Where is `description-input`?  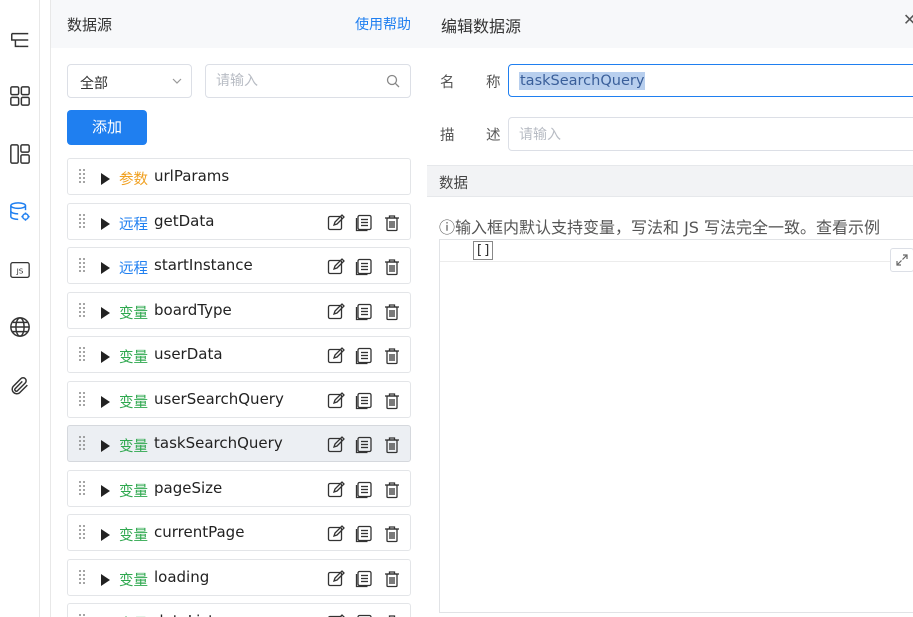 description-input is located at coordinates (709, 135).